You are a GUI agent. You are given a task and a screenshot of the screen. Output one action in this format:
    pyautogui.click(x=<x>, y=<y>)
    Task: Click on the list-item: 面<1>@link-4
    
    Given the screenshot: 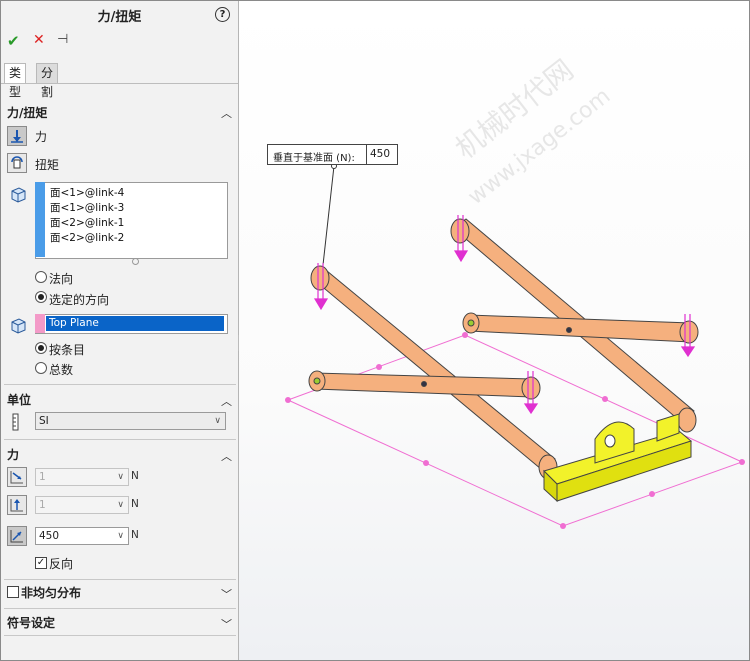 What is the action you would take?
    pyautogui.click(x=87, y=192)
    